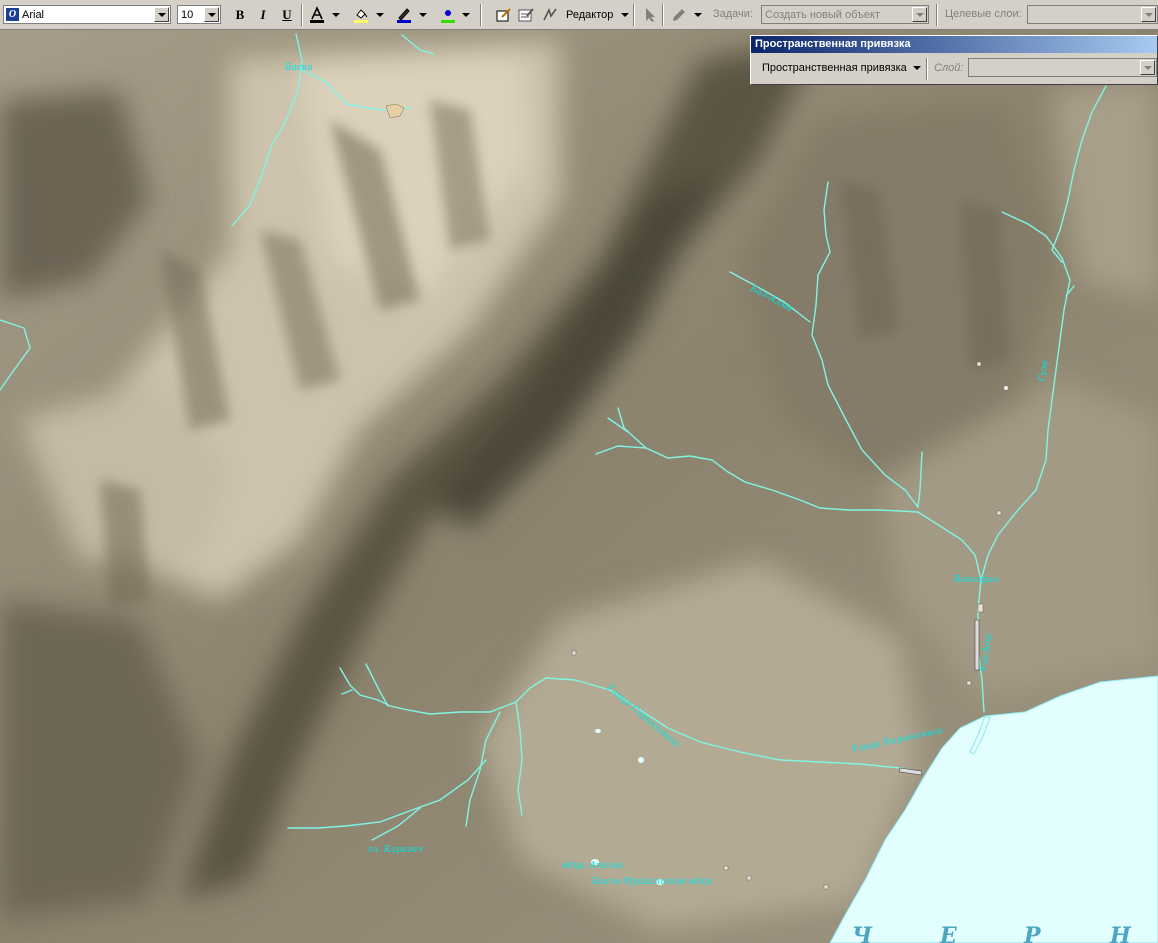 The width and height of the screenshot is (1158, 943). What do you see at coordinates (1092, 14) in the screenshot?
I see `target-layer-combo` at bounding box center [1092, 14].